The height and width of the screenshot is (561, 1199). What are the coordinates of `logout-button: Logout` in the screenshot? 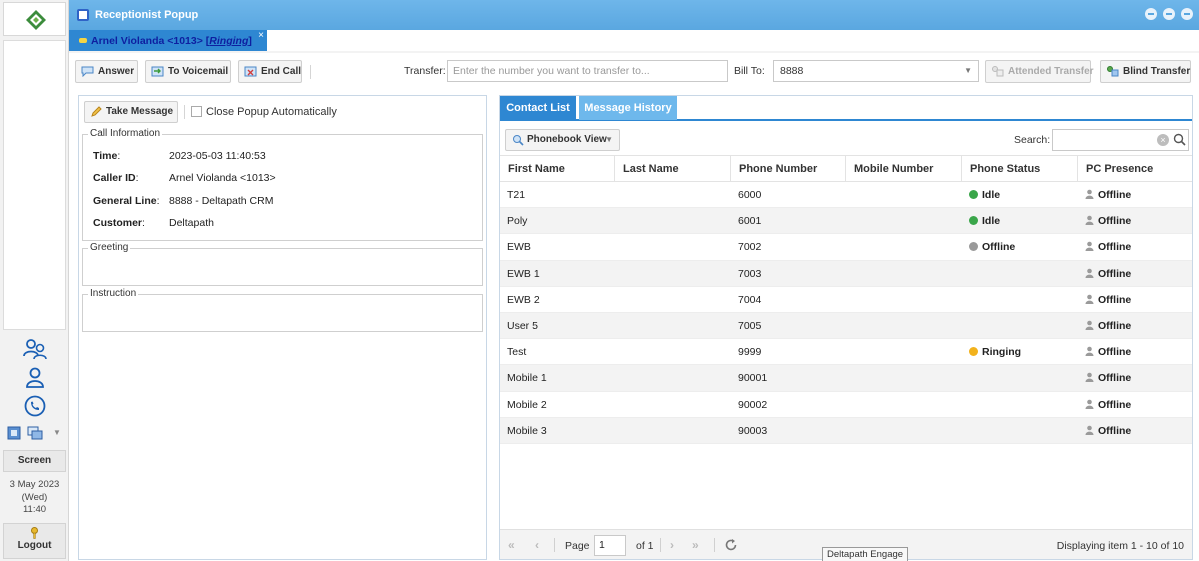 It's located at (34, 541).